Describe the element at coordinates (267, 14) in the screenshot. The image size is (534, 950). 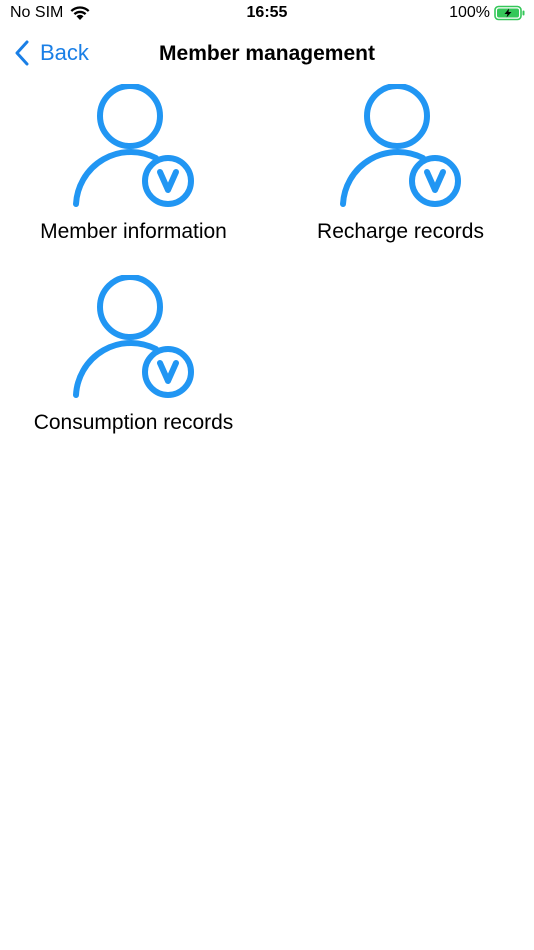
I see `status-bar: No SIM 16:55 100%` at that location.